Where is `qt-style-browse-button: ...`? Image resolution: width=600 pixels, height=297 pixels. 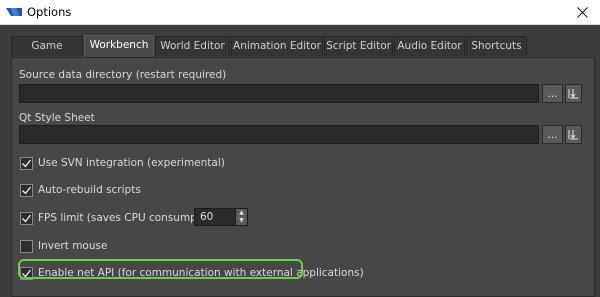 qt-style-browse-button: ... is located at coordinates (552, 134).